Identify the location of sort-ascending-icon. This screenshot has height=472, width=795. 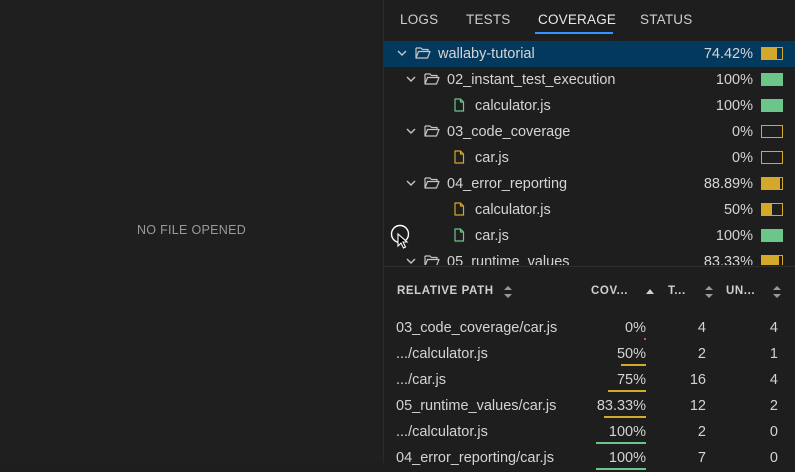
(650, 292).